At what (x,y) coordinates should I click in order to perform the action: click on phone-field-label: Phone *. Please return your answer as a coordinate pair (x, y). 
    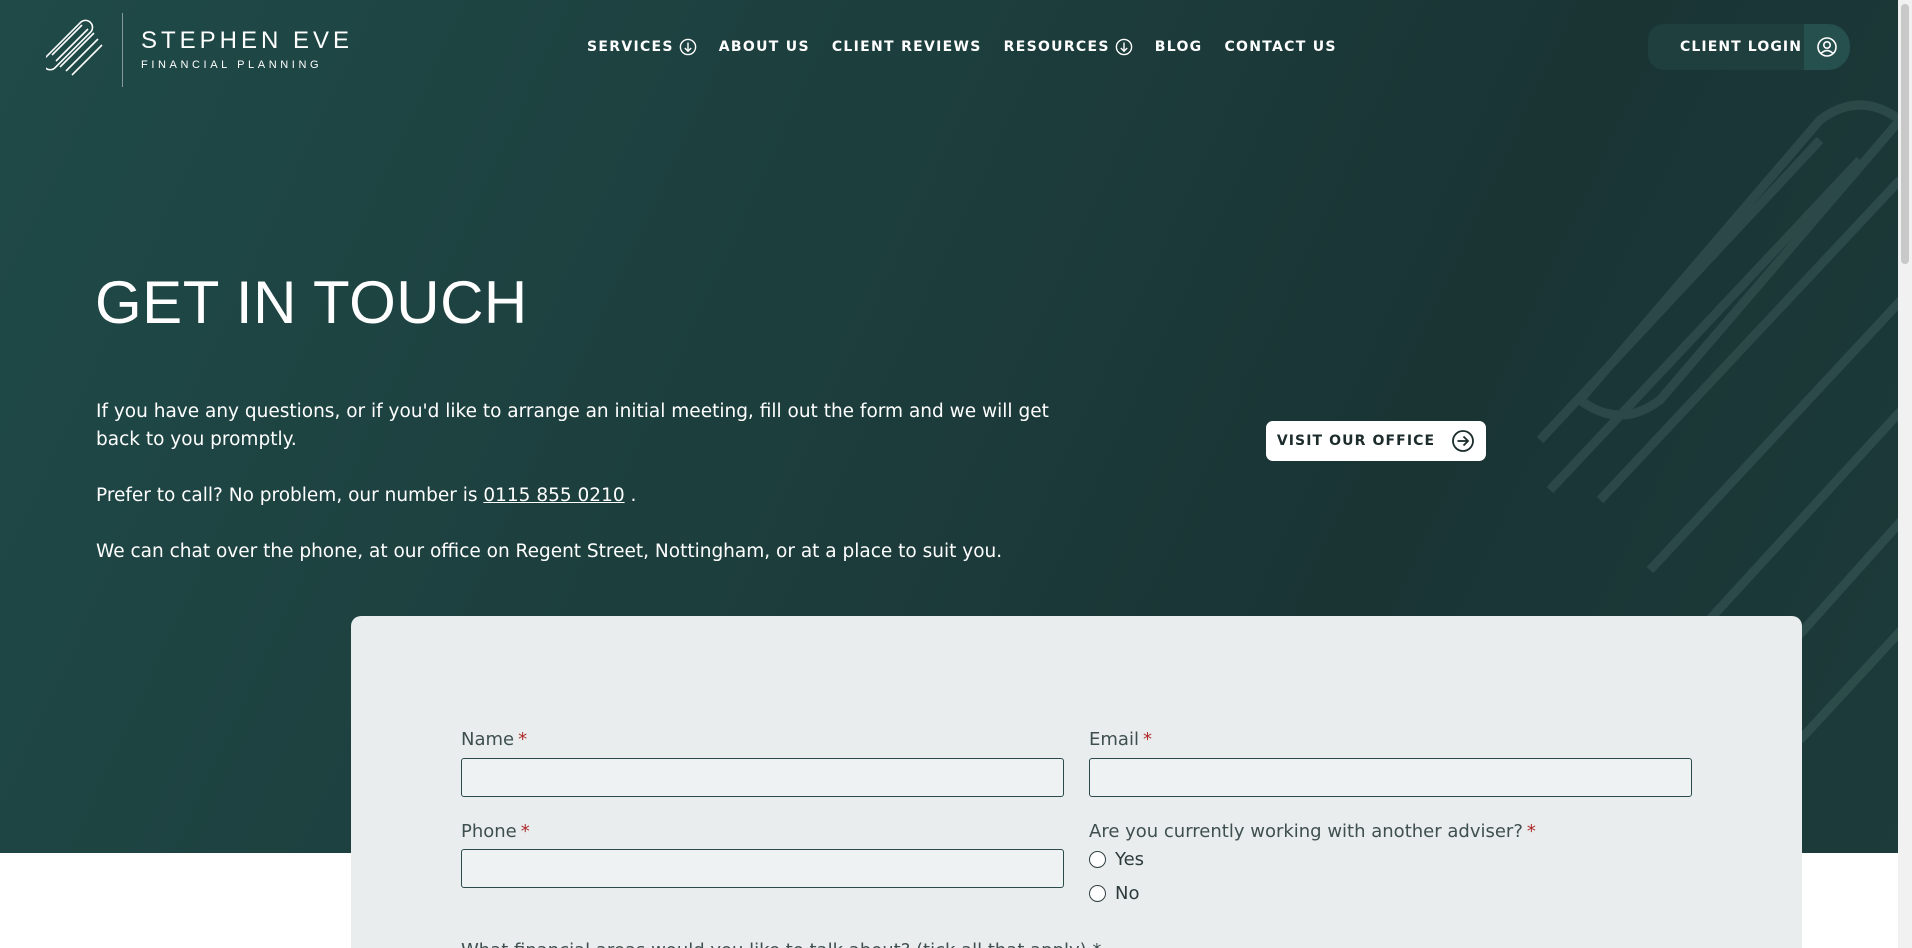
    Looking at the image, I should click on (495, 831).